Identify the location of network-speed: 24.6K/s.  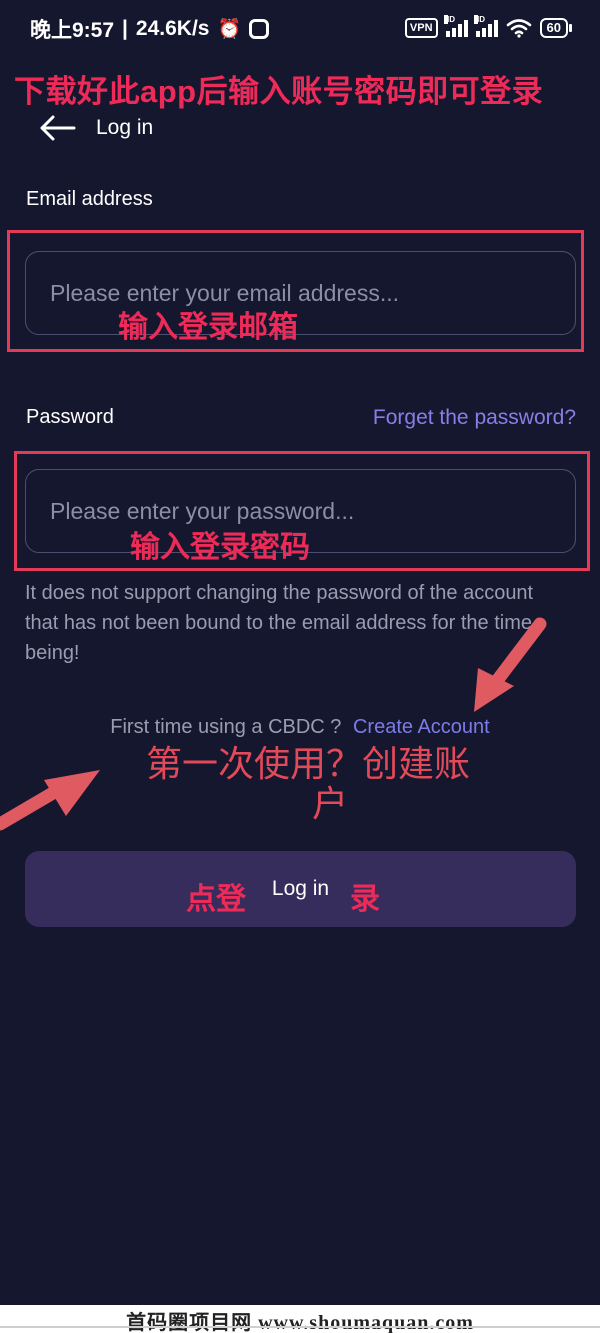
(172, 28).